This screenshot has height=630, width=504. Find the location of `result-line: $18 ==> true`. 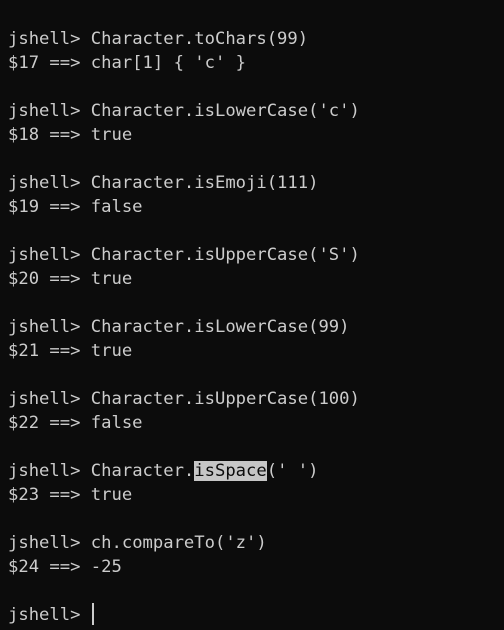

result-line: $18 ==> true is located at coordinates (70, 135).